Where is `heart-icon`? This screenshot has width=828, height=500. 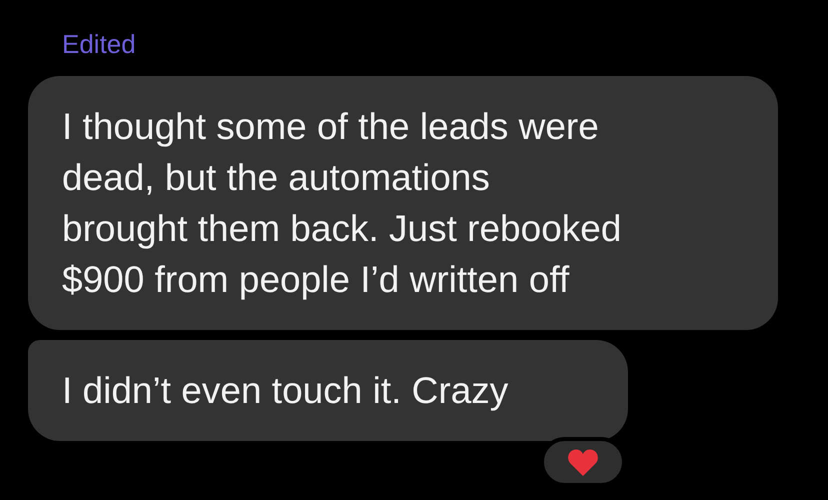 heart-icon is located at coordinates (583, 462).